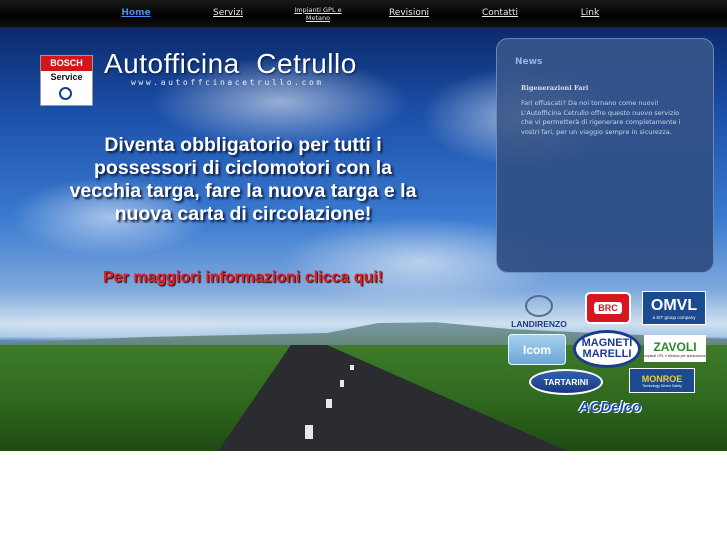  I want to click on icom-logo: Icom, so click(537, 349).